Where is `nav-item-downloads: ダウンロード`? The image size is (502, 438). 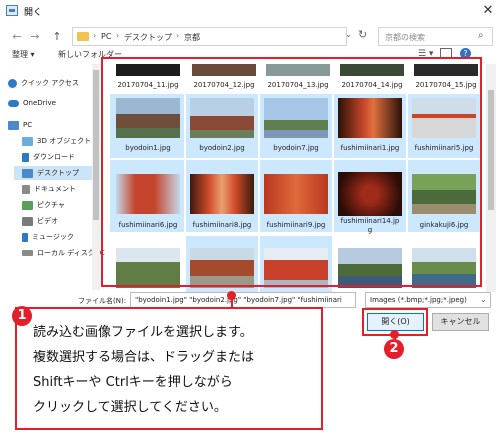 nav-item-downloads: ダウンロード is located at coordinates (48, 157).